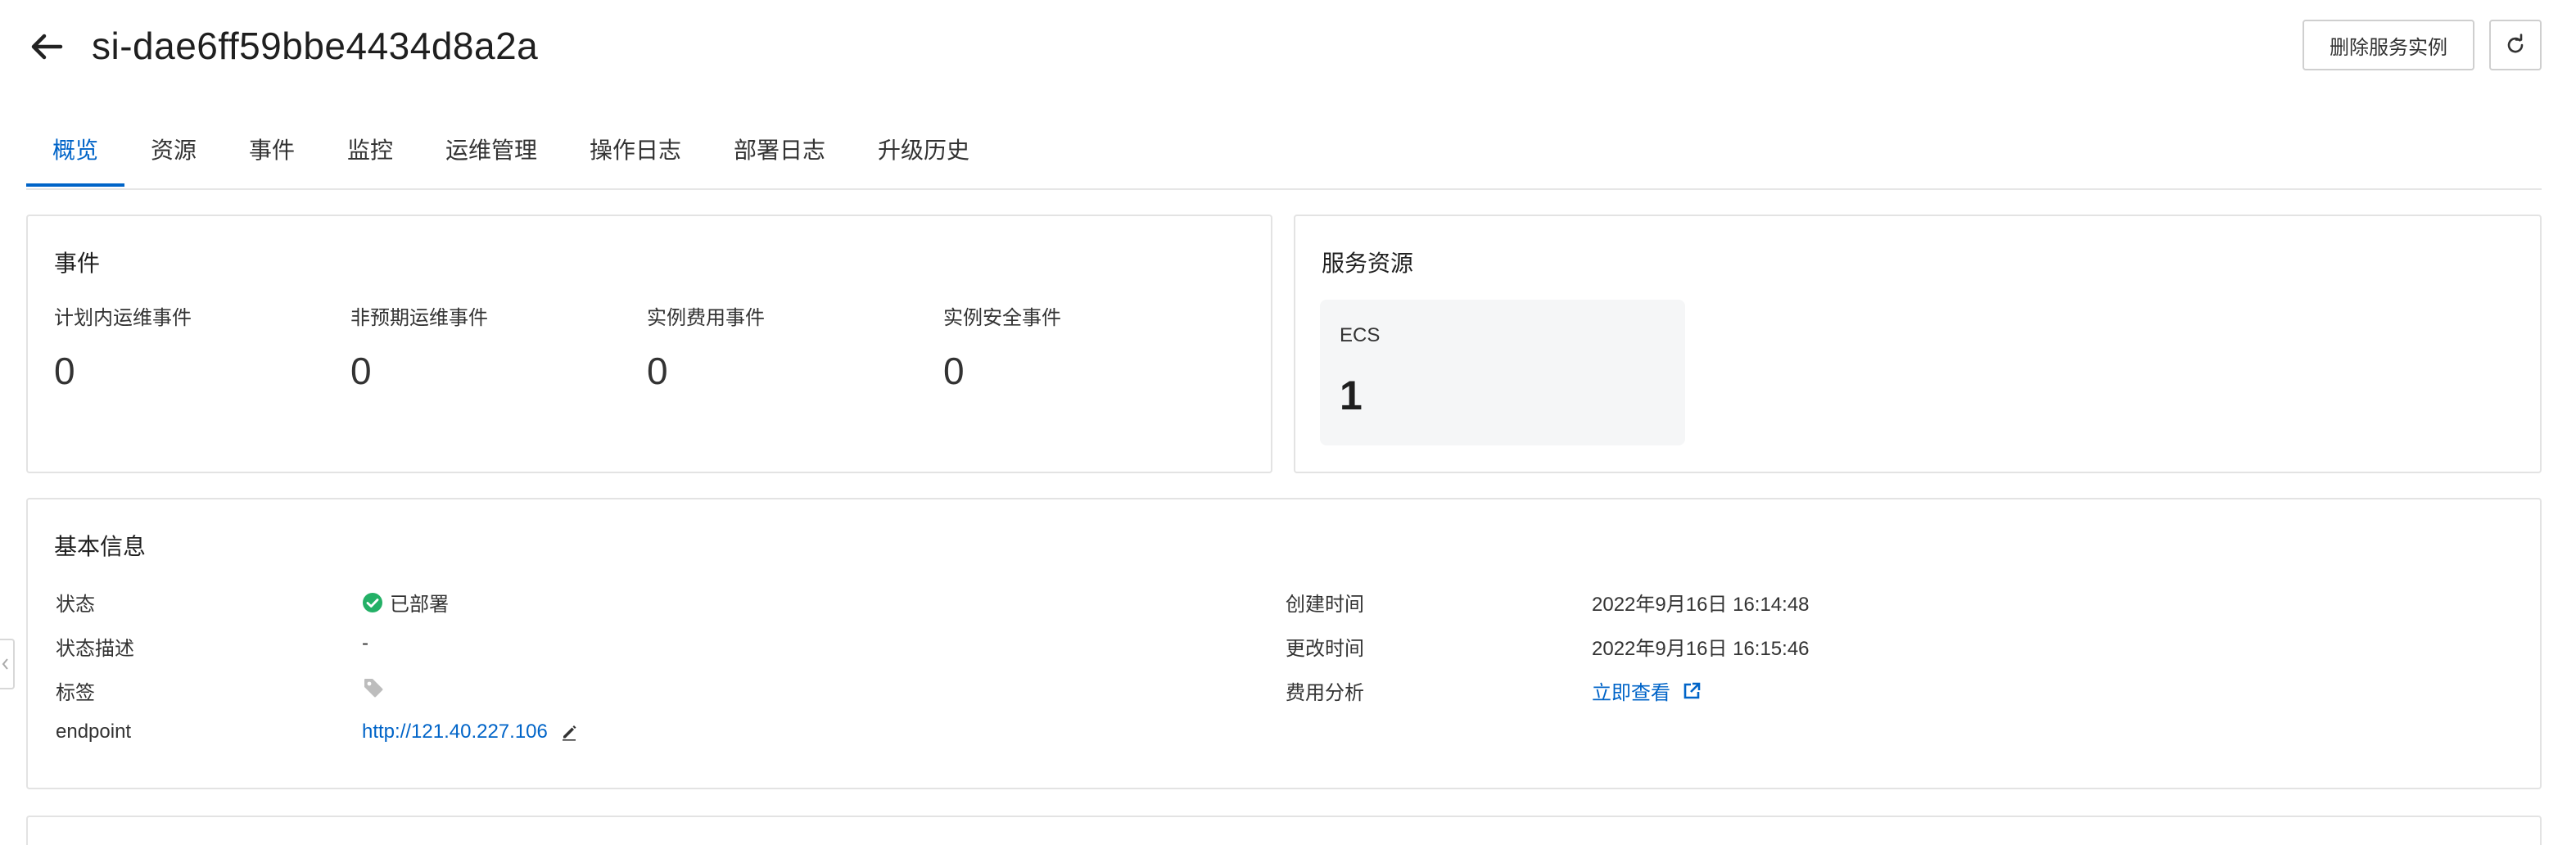  I want to click on billing-events-label: 实例费用事件, so click(706, 318).